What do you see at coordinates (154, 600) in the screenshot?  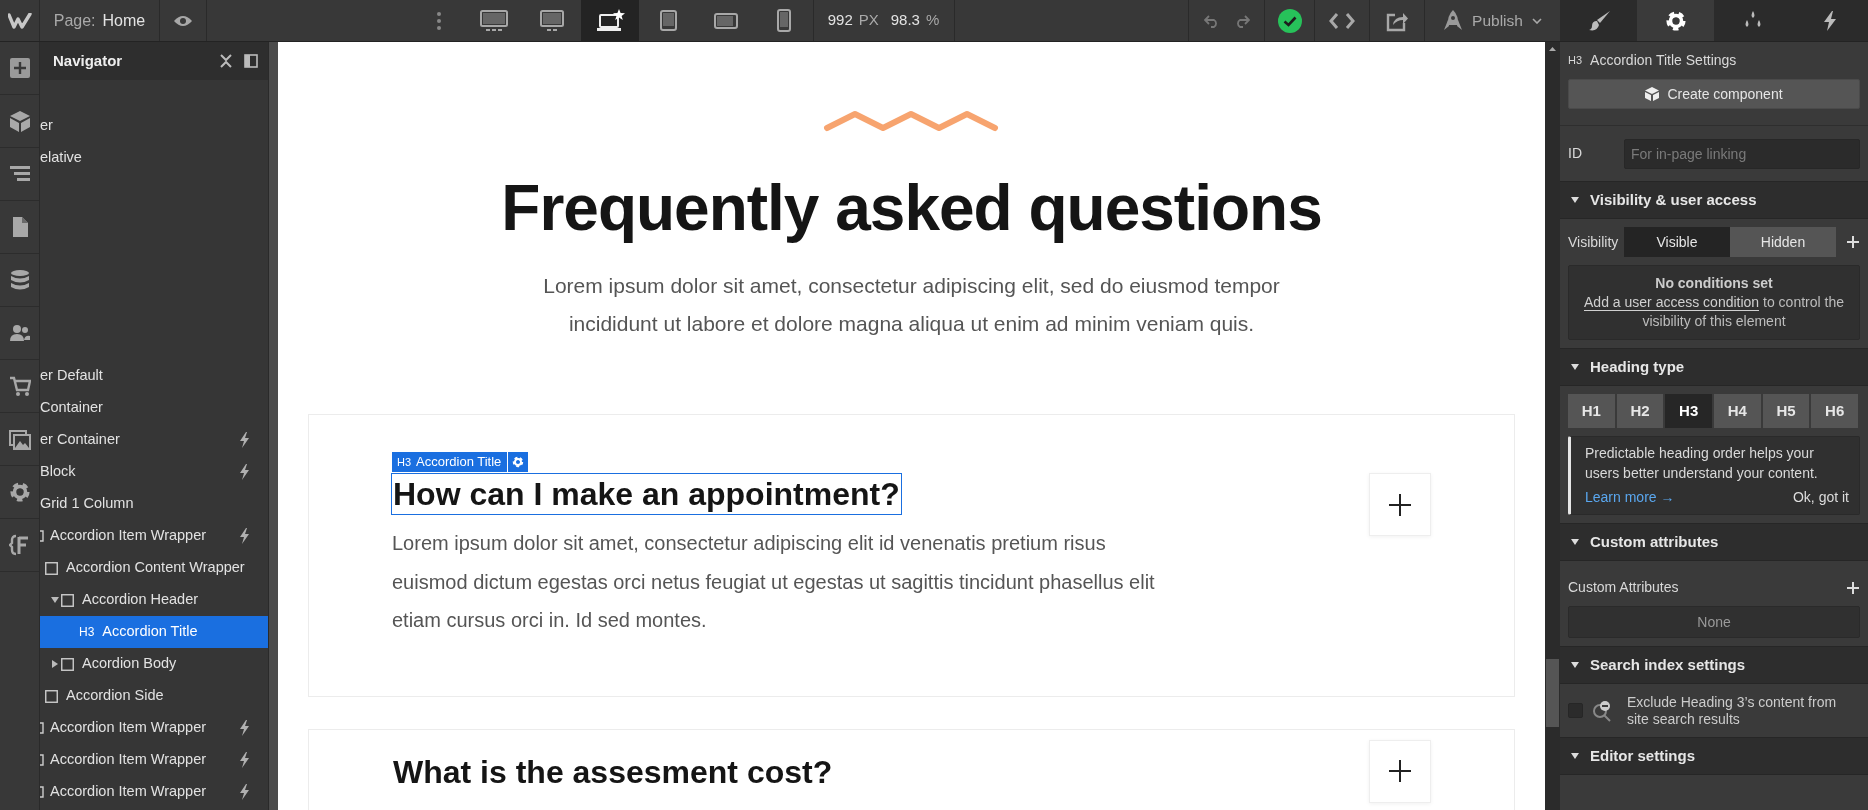 I see `navigator-item: Accordion Header` at bounding box center [154, 600].